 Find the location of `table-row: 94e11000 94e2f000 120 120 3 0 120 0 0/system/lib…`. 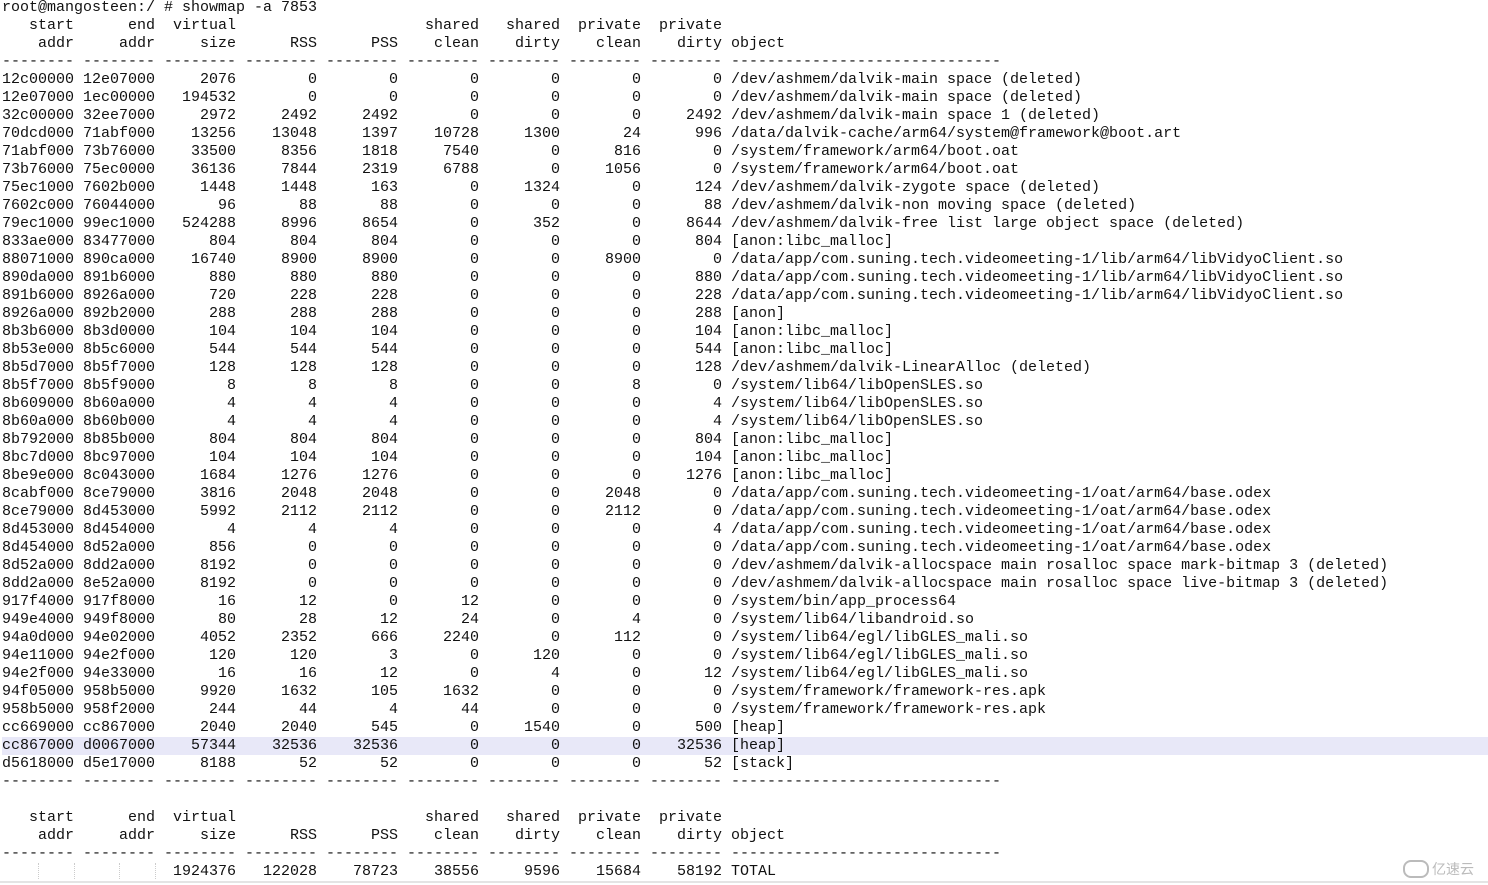

table-row: 94e11000 94e2f000 120 120 3 0 120 0 0/system/lib… is located at coordinates (745, 656).